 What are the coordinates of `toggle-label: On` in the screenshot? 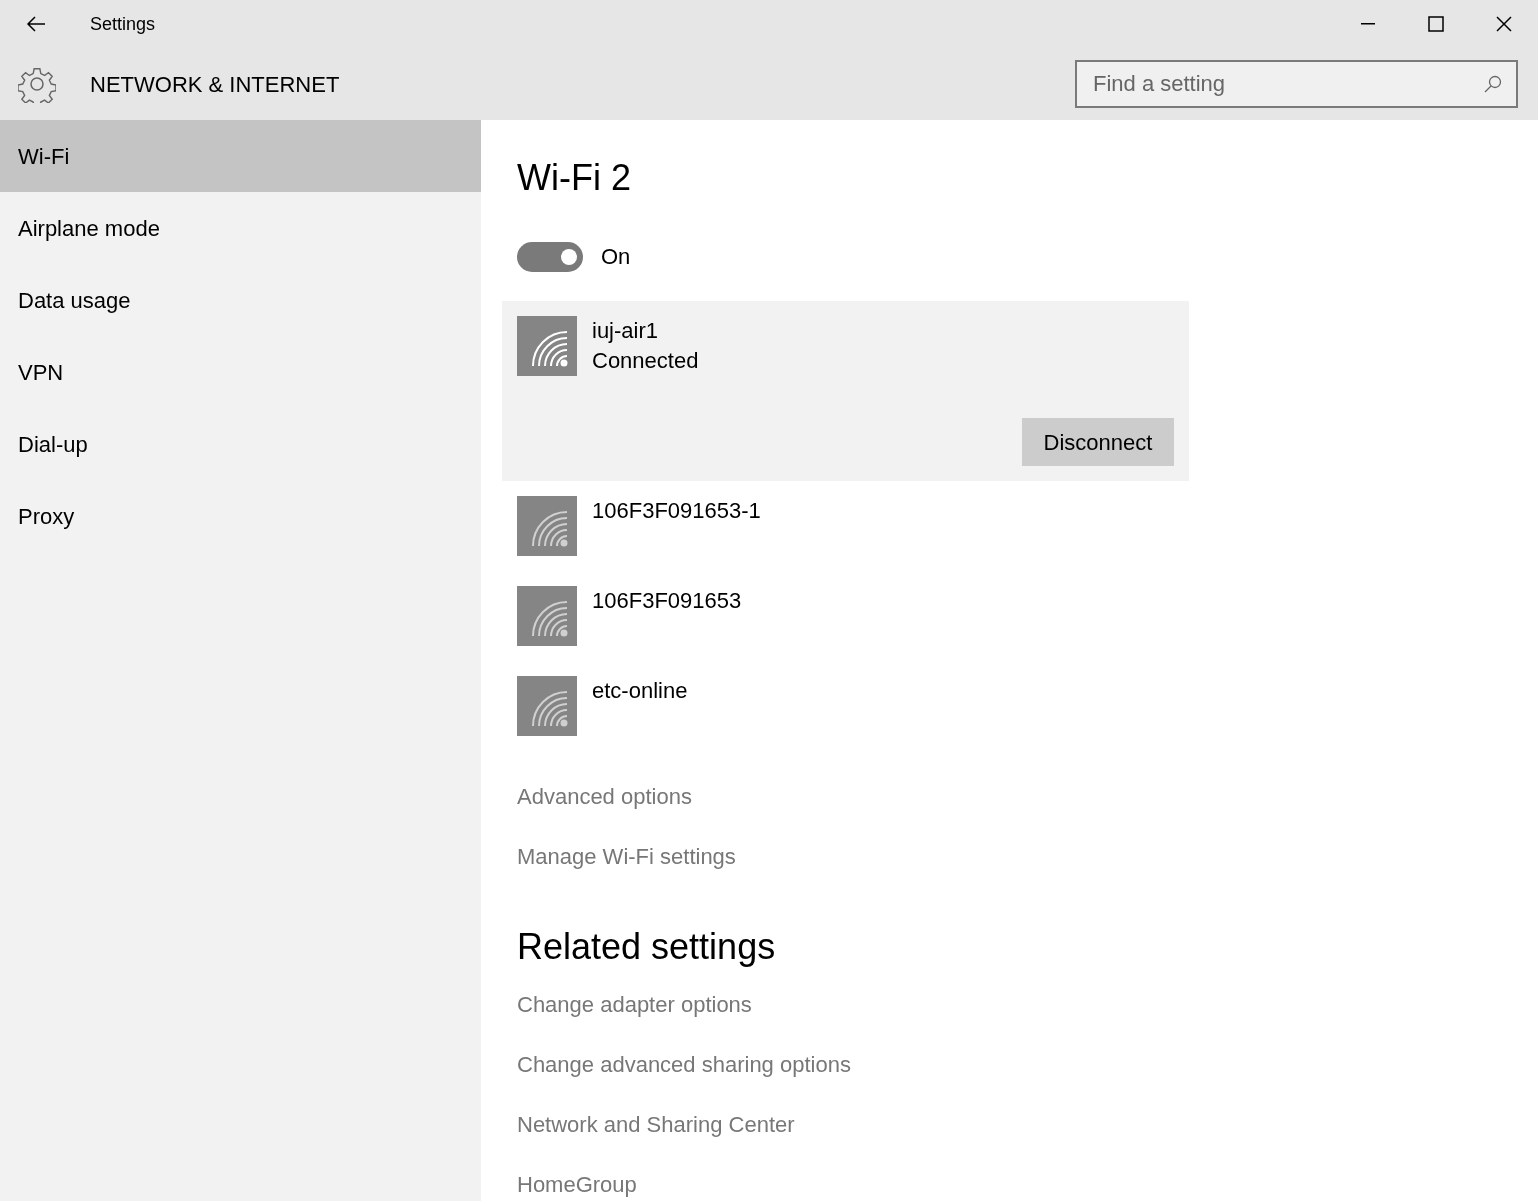 It's located at (616, 257).